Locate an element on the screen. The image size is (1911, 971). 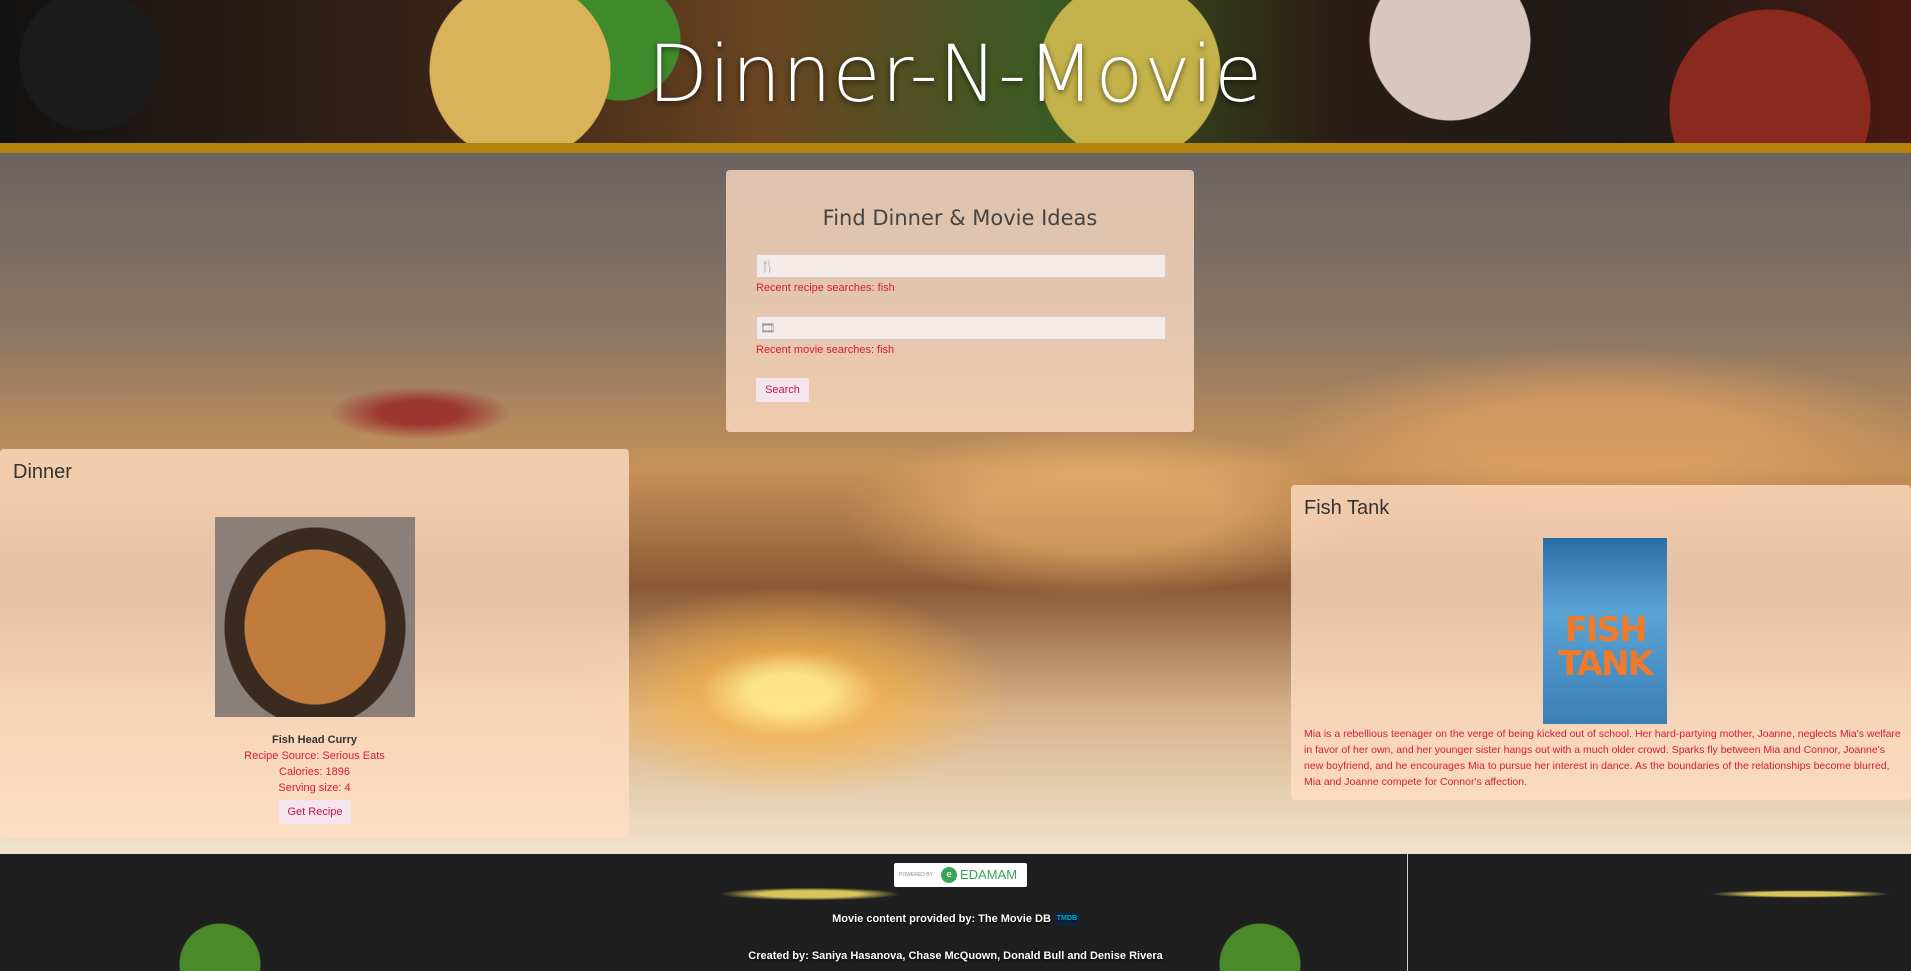
edamam-name: EDAMAM is located at coordinates (989, 874).